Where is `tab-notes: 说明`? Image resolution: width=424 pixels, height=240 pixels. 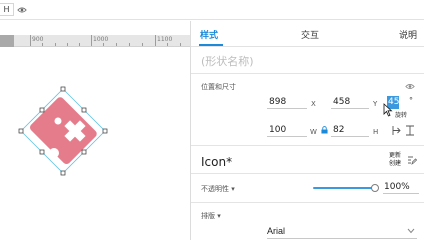
tab-notes: 说明 is located at coordinates (408, 34).